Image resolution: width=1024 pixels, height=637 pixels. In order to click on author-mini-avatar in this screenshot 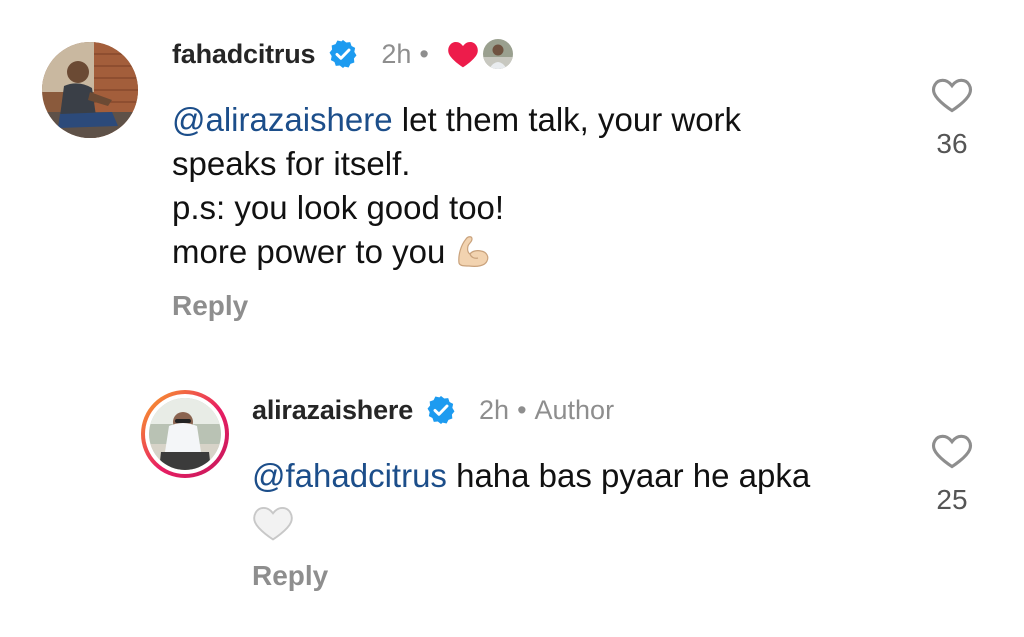, I will do `click(497, 54)`.